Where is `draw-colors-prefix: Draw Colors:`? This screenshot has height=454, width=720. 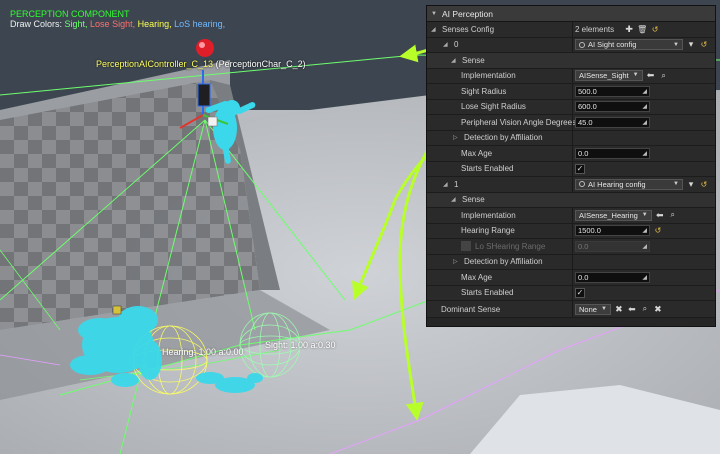 draw-colors-prefix: Draw Colors: is located at coordinates (37, 24).